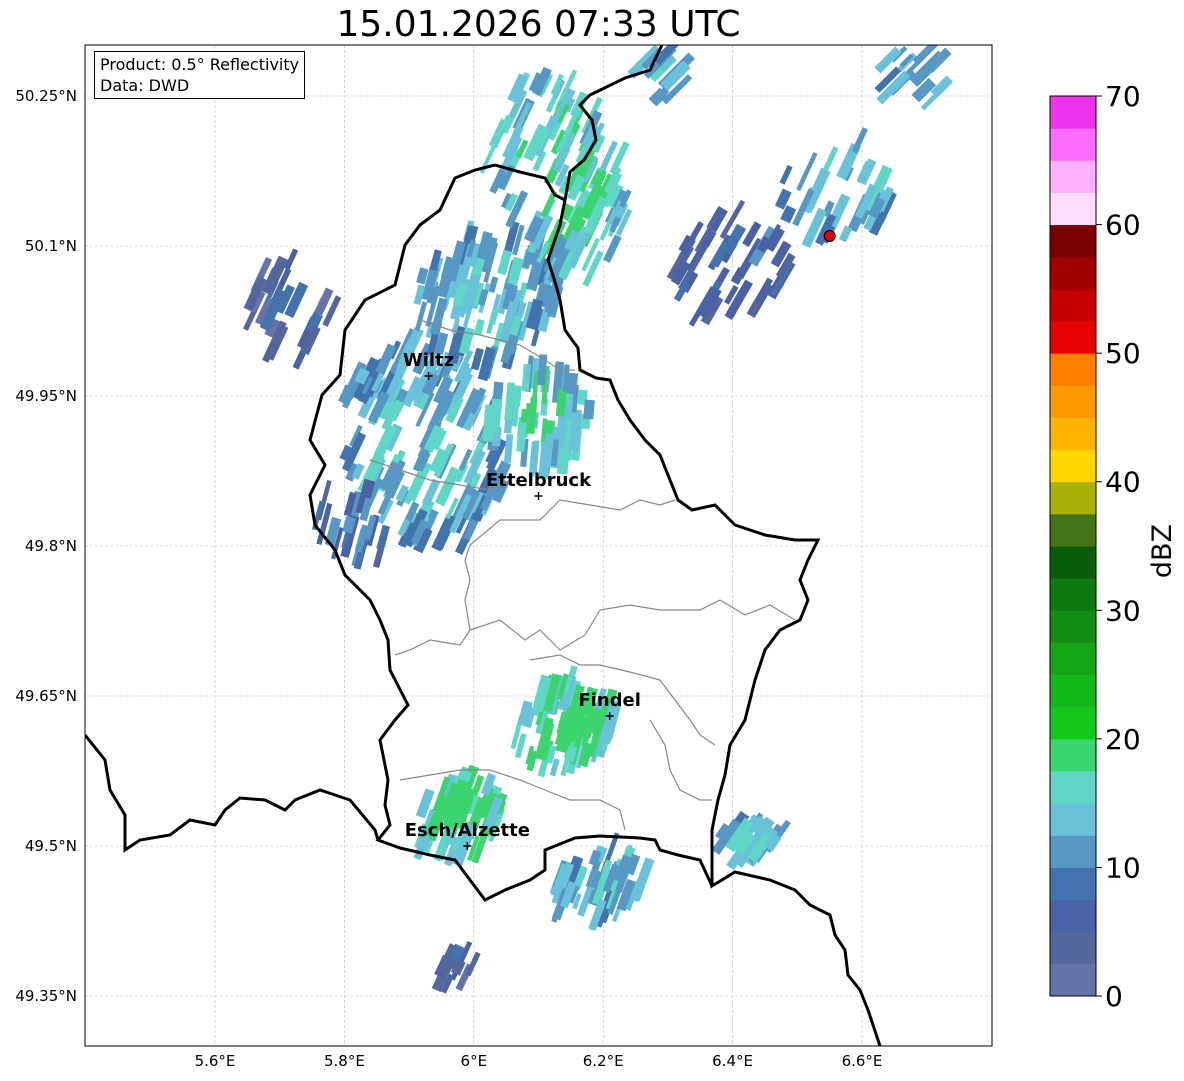  What do you see at coordinates (829, 236) in the screenshot?
I see `radar-site-marker` at bounding box center [829, 236].